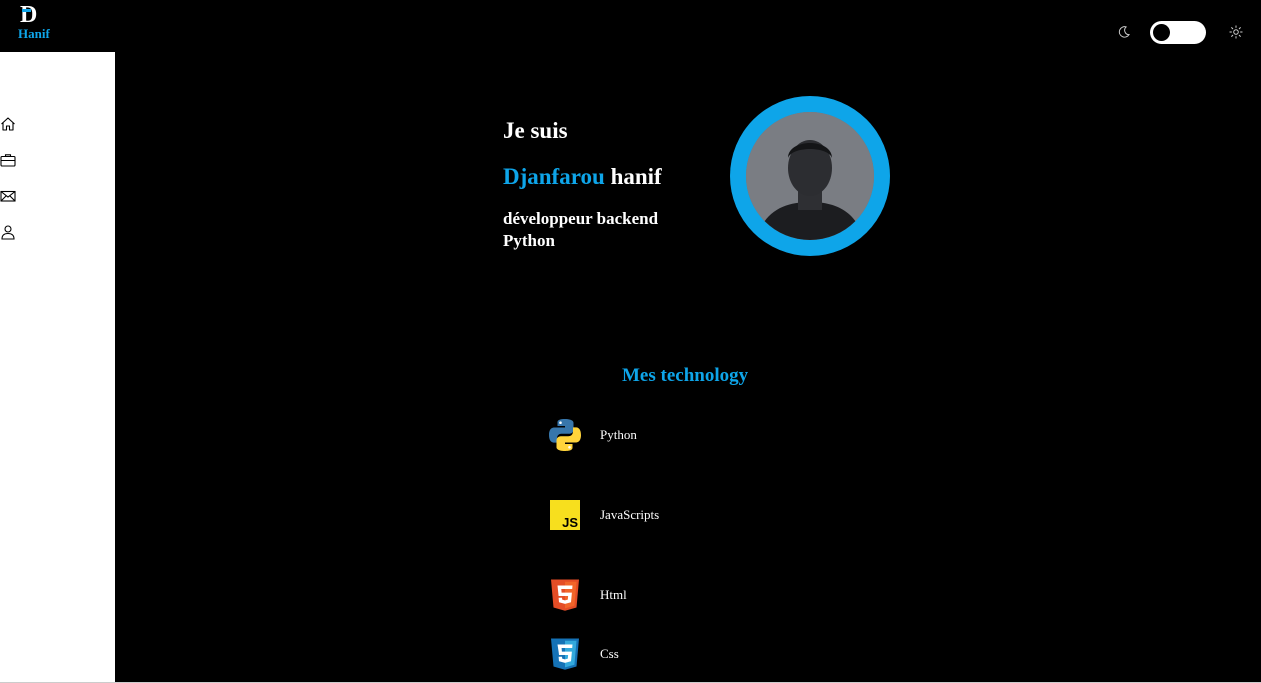 The height and width of the screenshot is (683, 1261). I want to click on logo-accent, so click(26, 10).